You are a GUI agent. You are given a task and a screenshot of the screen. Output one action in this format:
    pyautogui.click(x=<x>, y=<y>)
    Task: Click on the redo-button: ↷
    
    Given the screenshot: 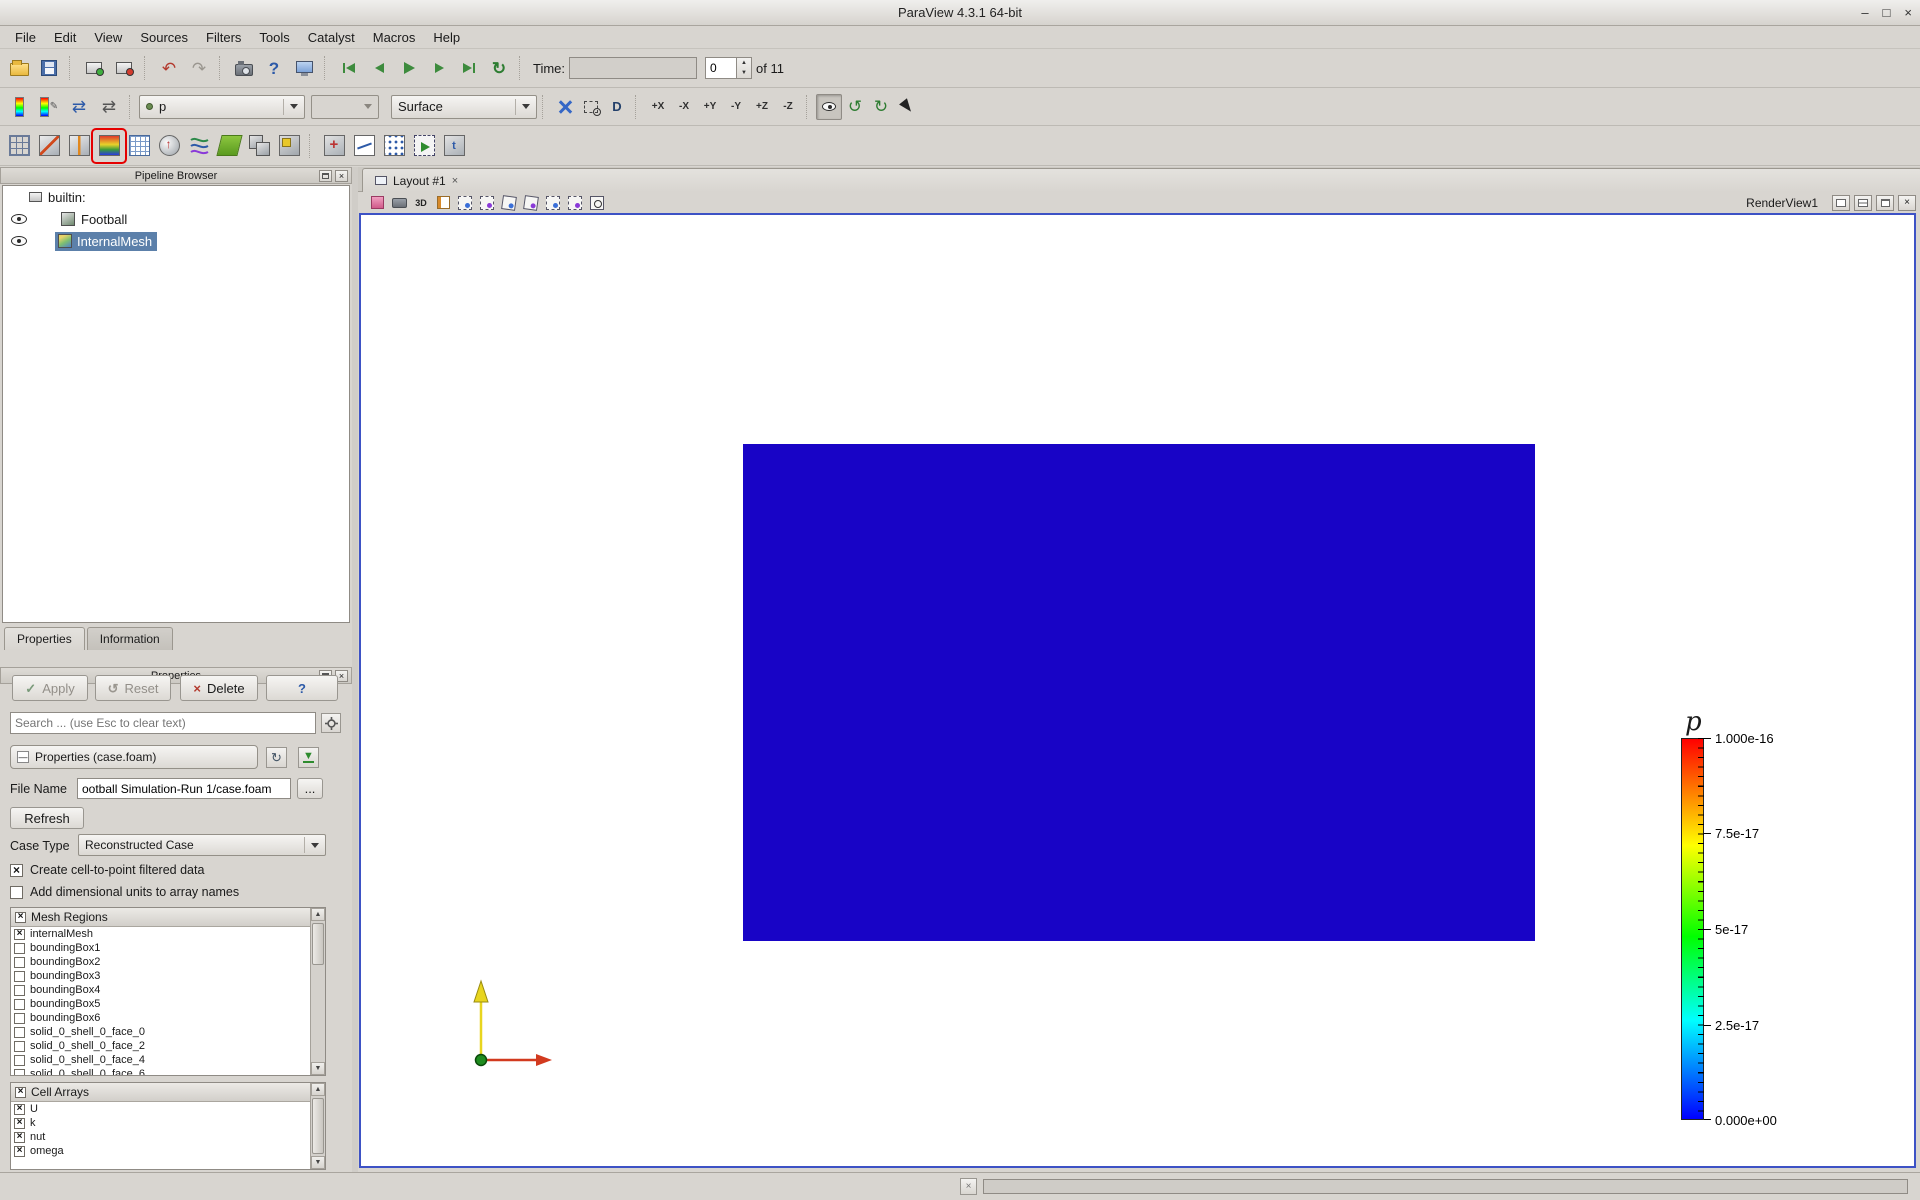 What is the action you would take?
    pyautogui.click(x=199, y=68)
    